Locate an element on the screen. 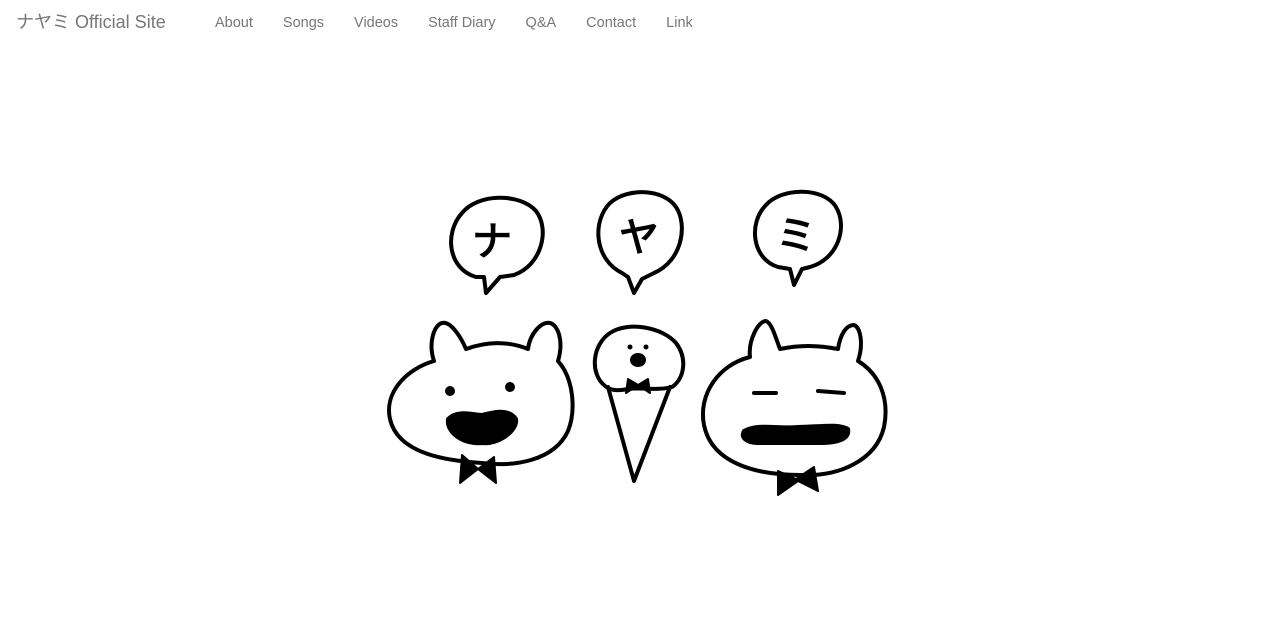 This screenshot has height=618, width=1278. nav-link-videos: Videos is located at coordinates (376, 23).